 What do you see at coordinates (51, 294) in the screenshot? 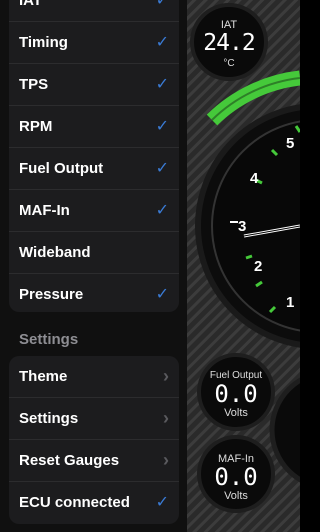
I see `sensor-label: Pressure` at bounding box center [51, 294].